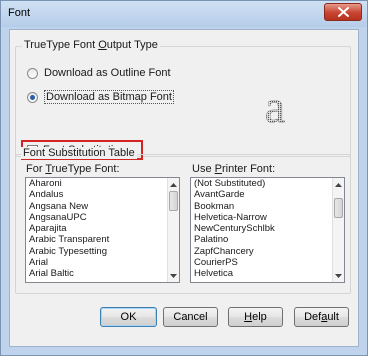 This screenshot has width=368, height=356. I want to click on radio-bitmap-label: Download as Bitmap Font, so click(109, 97).